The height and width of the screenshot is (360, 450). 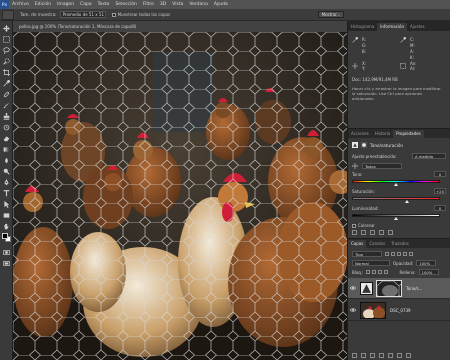 What do you see at coordinates (6, 127) in the screenshot?
I see `history-brush-tool-icon` at bounding box center [6, 127].